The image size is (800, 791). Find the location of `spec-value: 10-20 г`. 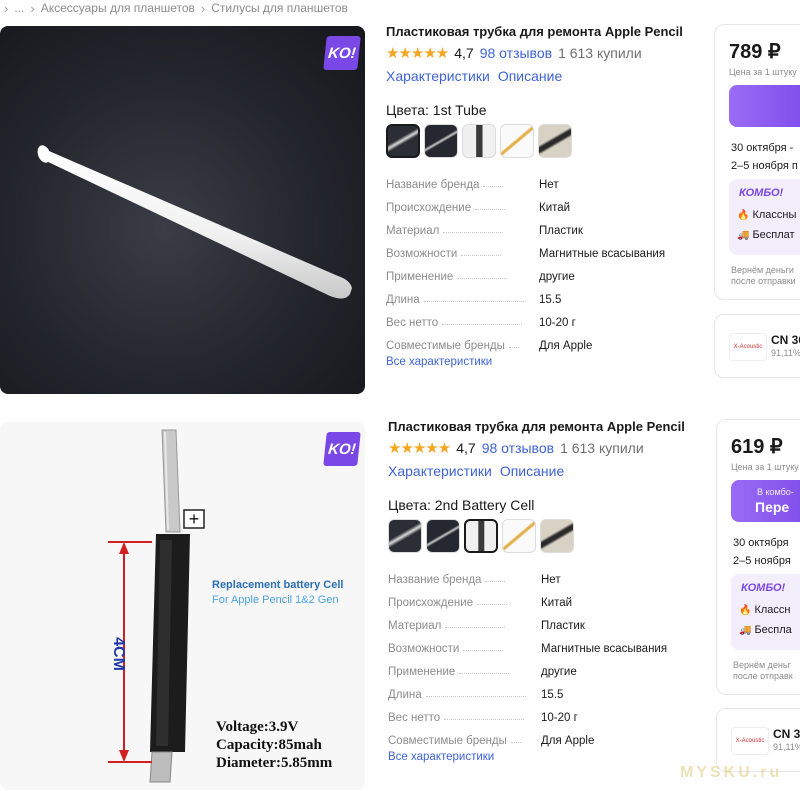

spec-value: 10-20 г is located at coordinates (557, 323).